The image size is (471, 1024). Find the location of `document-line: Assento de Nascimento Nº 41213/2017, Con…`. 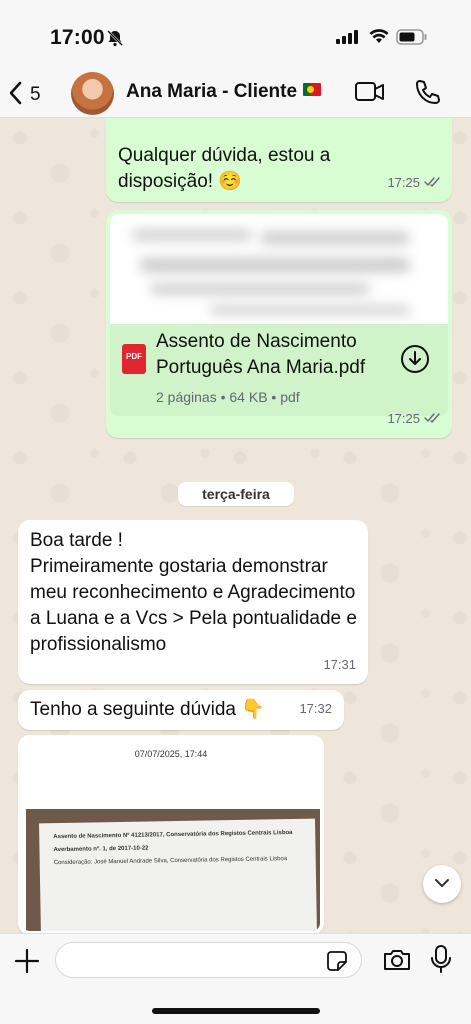

document-line: Assento de Nascimento Nº 41213/2017, Con… is located at coordinates (173, 835).